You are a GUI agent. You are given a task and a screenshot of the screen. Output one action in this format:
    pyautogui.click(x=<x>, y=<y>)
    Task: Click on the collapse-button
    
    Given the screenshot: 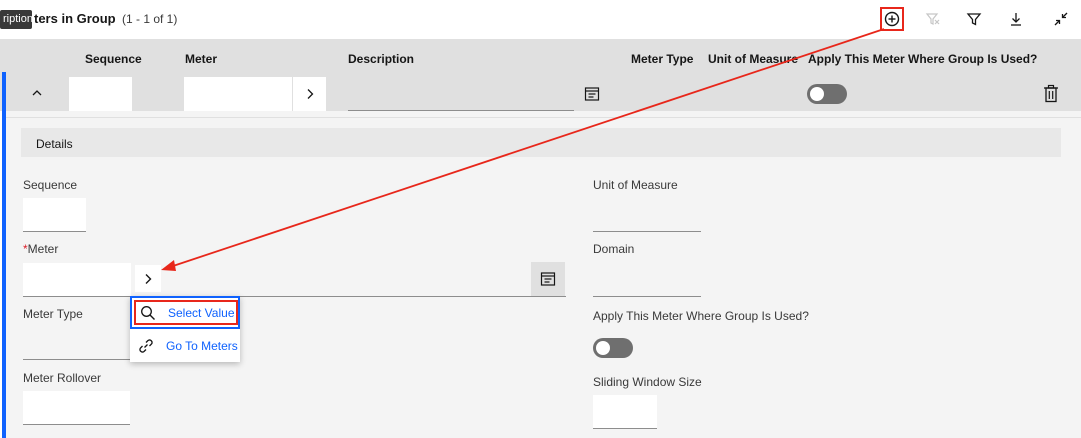 What is the action you would take?
    pyautogui.click(x=1061, y=19)
    